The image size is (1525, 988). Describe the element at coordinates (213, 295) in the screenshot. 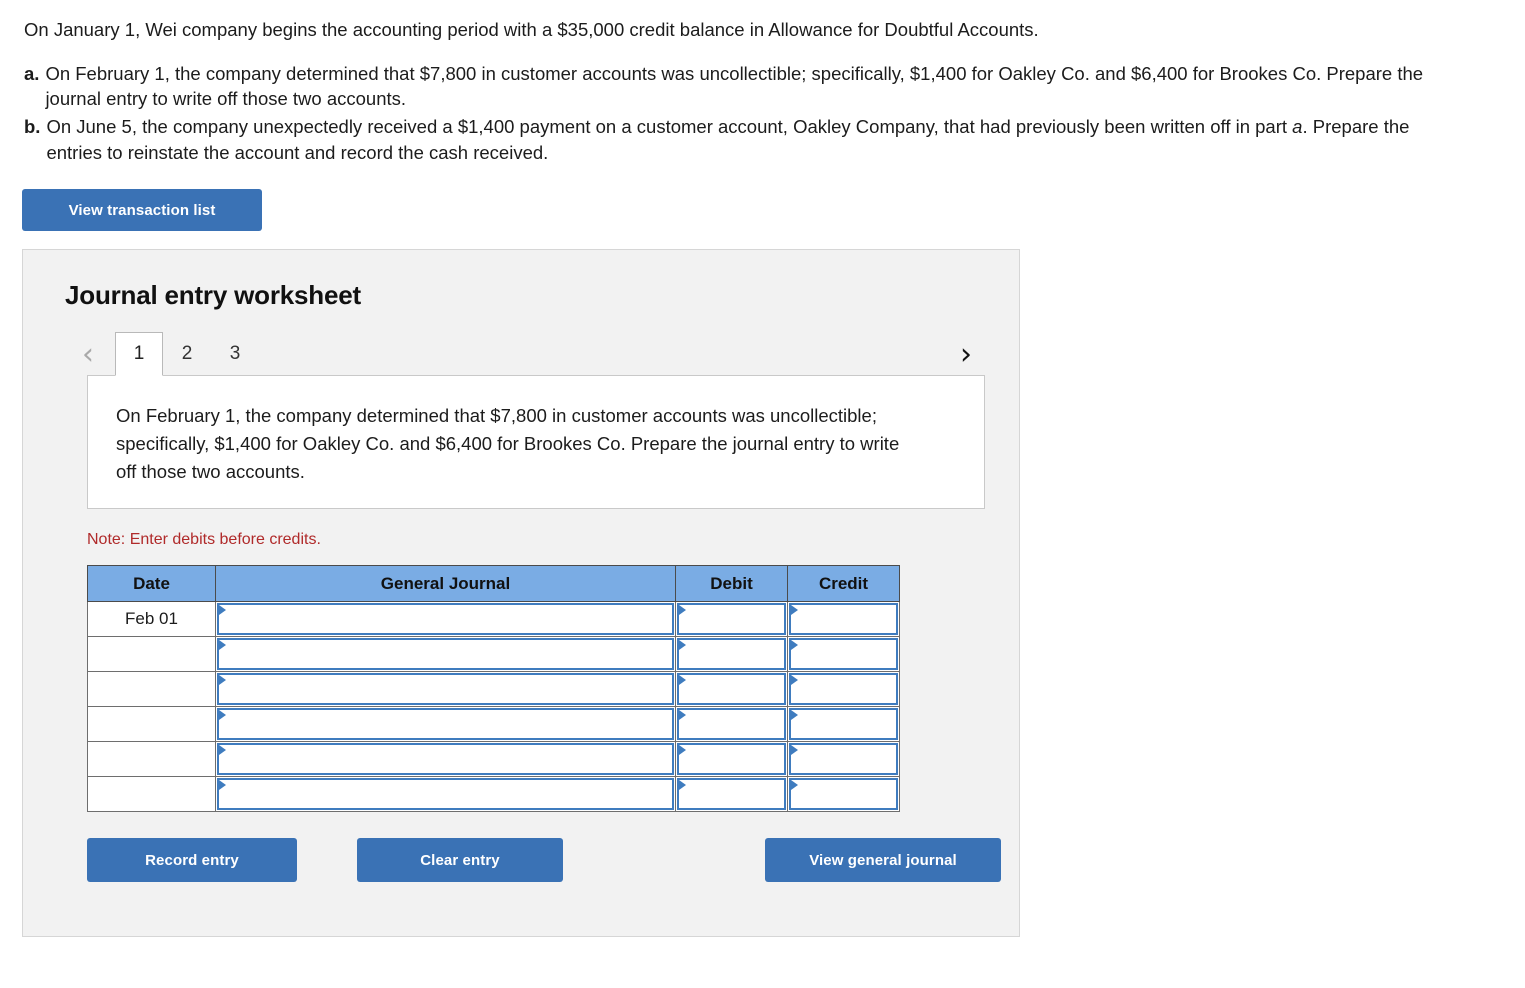

I see `worksheet-title: Journal entry worksheet` at that location.